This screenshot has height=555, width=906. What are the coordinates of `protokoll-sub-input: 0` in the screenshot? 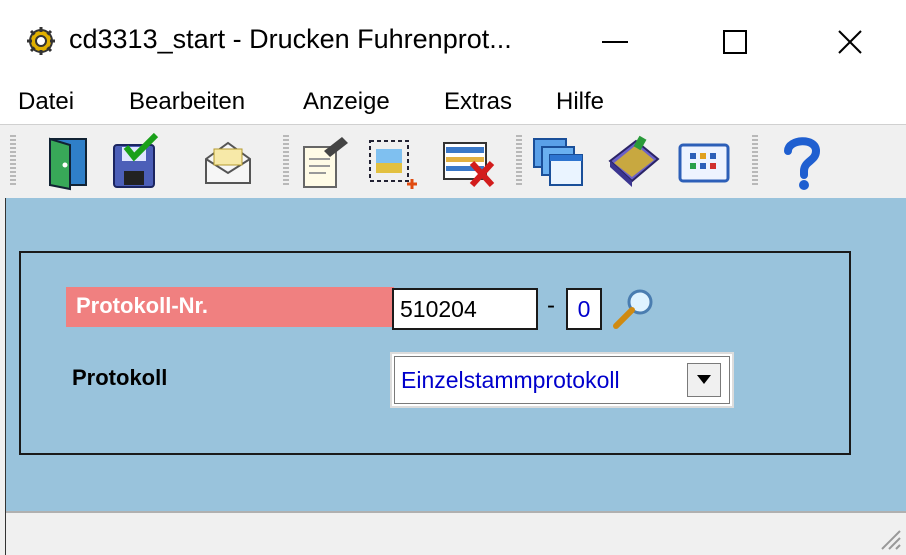 It's located at (584, 309).